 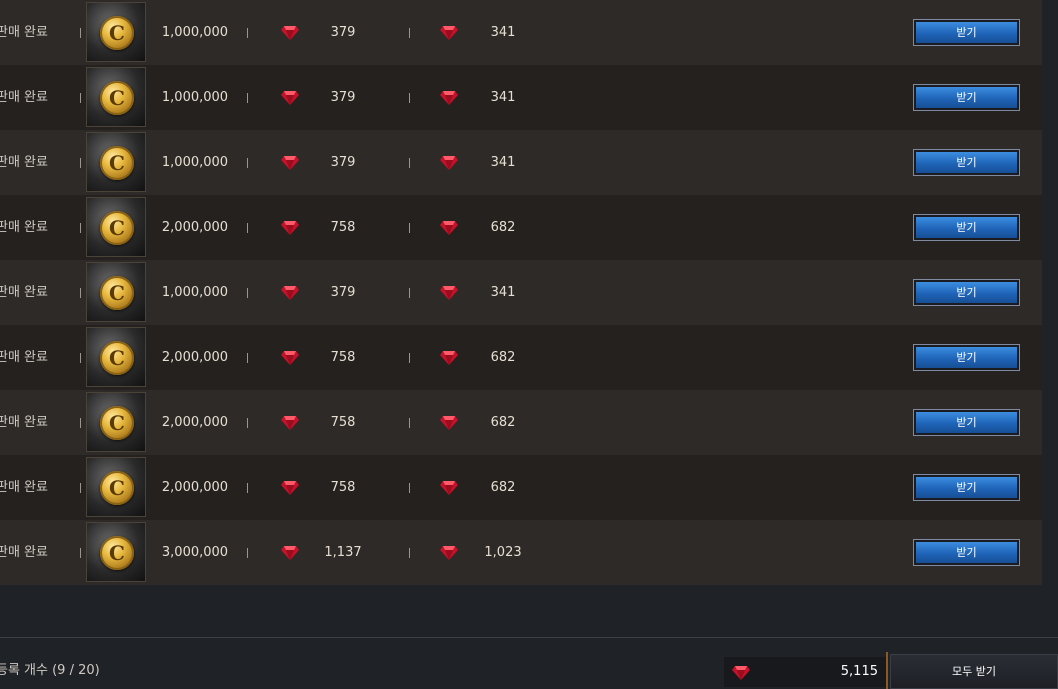 I want to click on gem-receive: 1,023, so click(x=503, y=552).